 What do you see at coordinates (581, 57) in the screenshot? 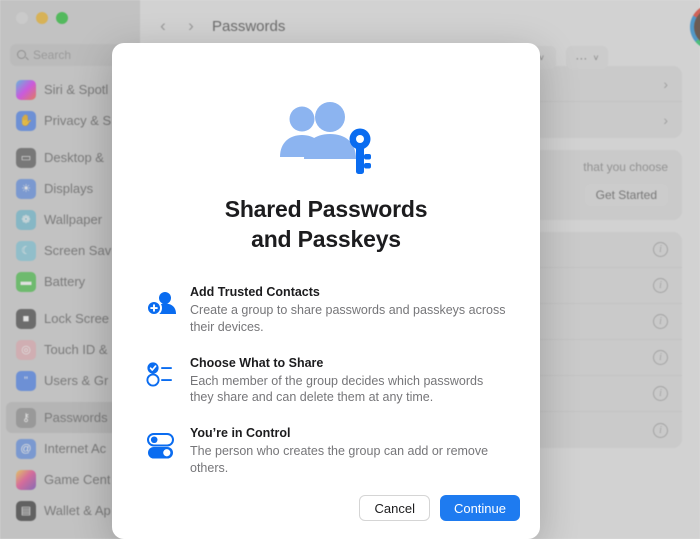
I see `ellipsis-icon: ···` at bounding box center [581, 57].